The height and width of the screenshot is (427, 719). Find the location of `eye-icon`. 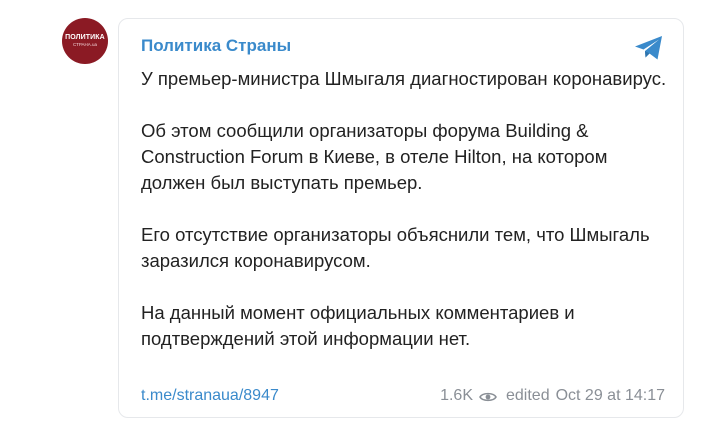

eye-icon is located at coordinates (488, 396).